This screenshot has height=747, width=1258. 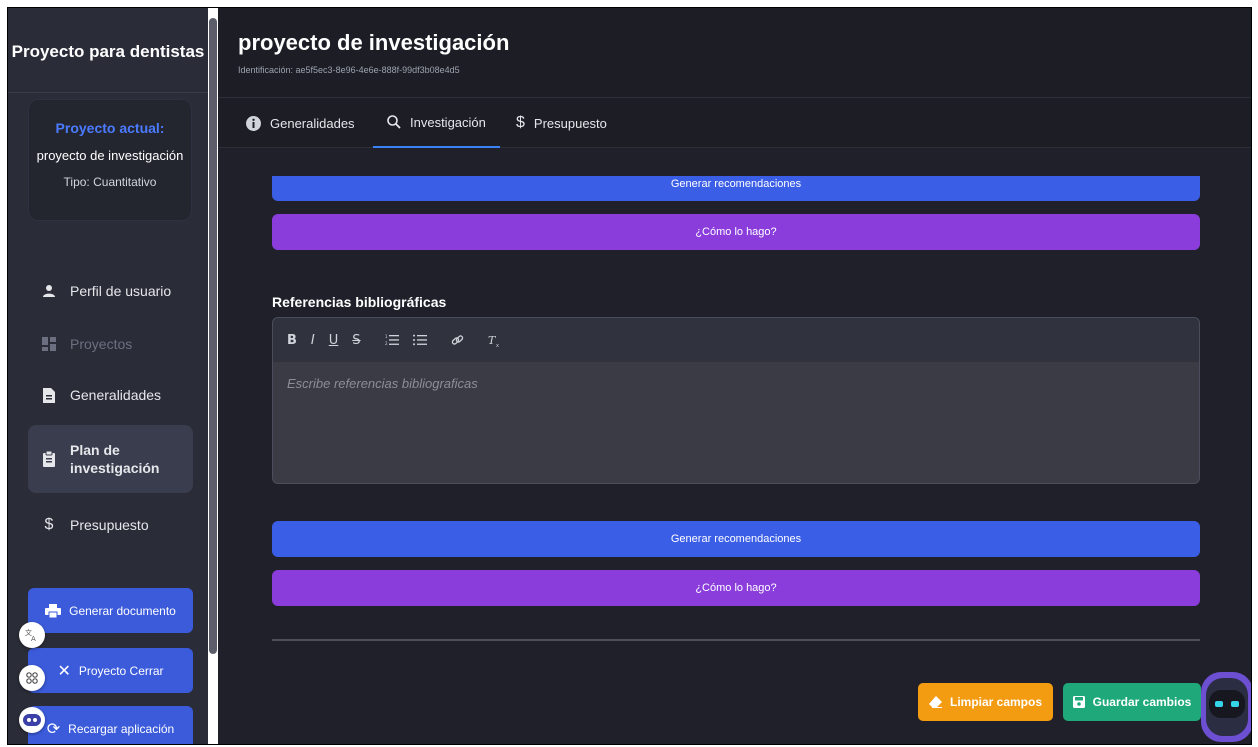 What do you see at coordinates (374, 42) in the screenshot?
I see `page-title: proyecto de investigación` at bounding box center [374, 42].